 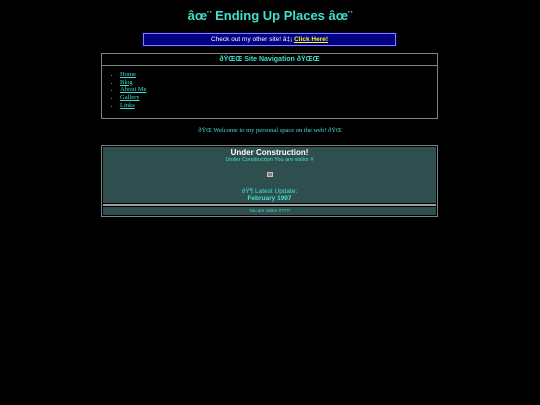 What do you see at coordinates (269, 211) in the screenshot?
I see `footer-visitor-counter: You are visitor #???!` at bounding box center [269, 211].